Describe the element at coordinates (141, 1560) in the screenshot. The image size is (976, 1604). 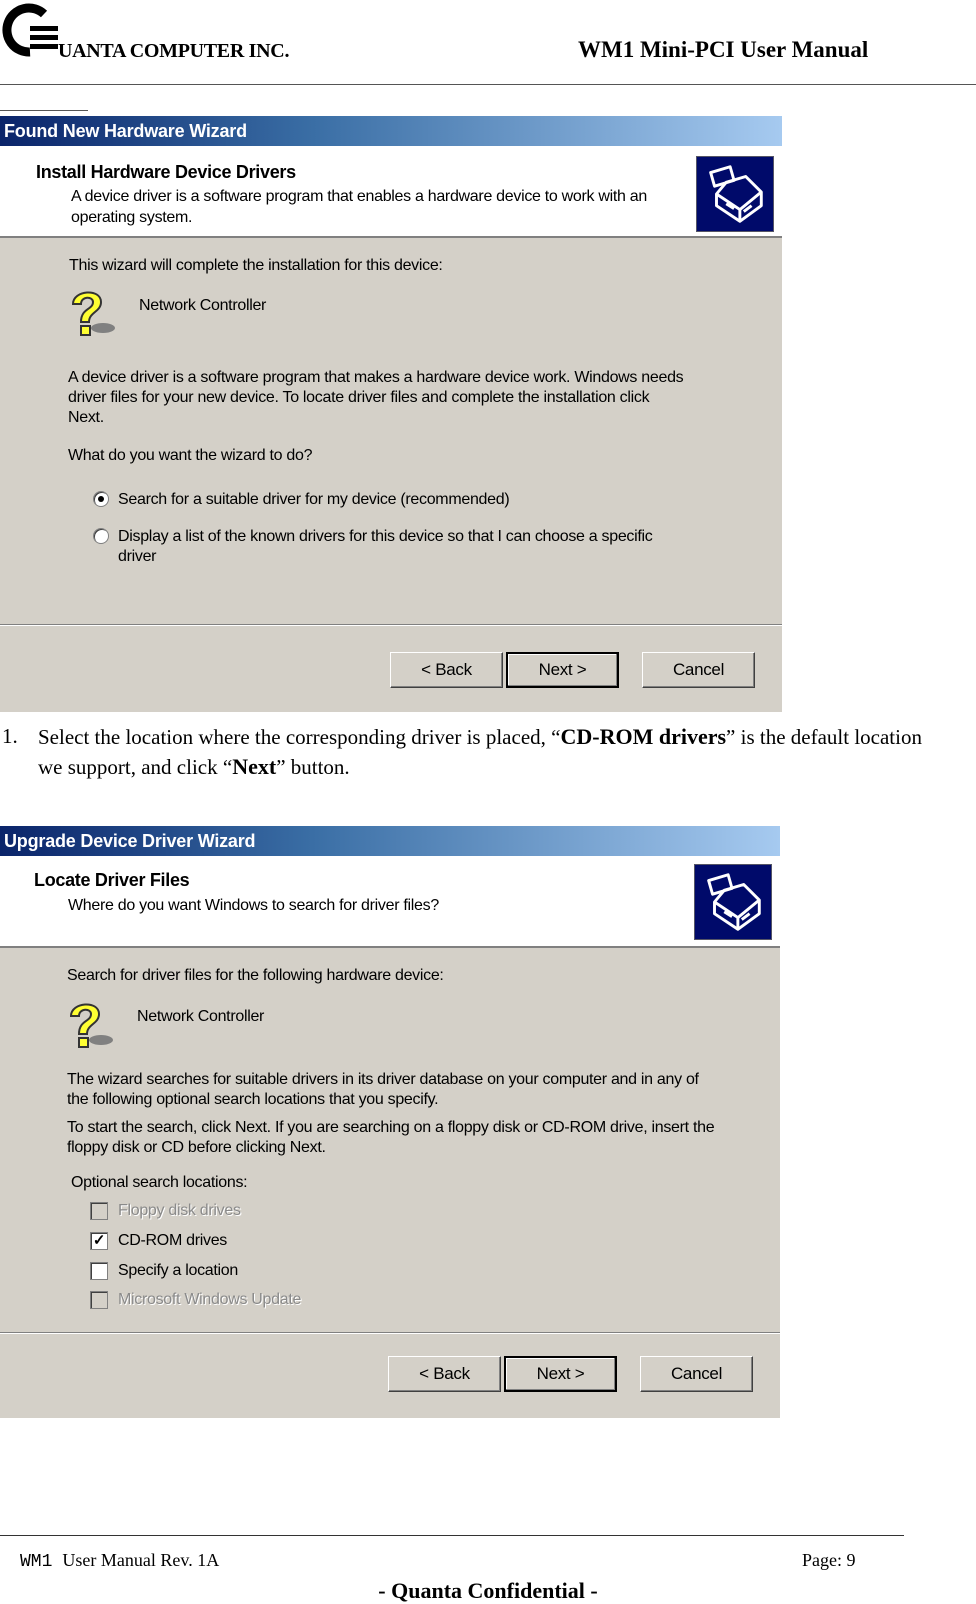
I see `footer-revision-text: User Manual Rev. 1A` at that location.